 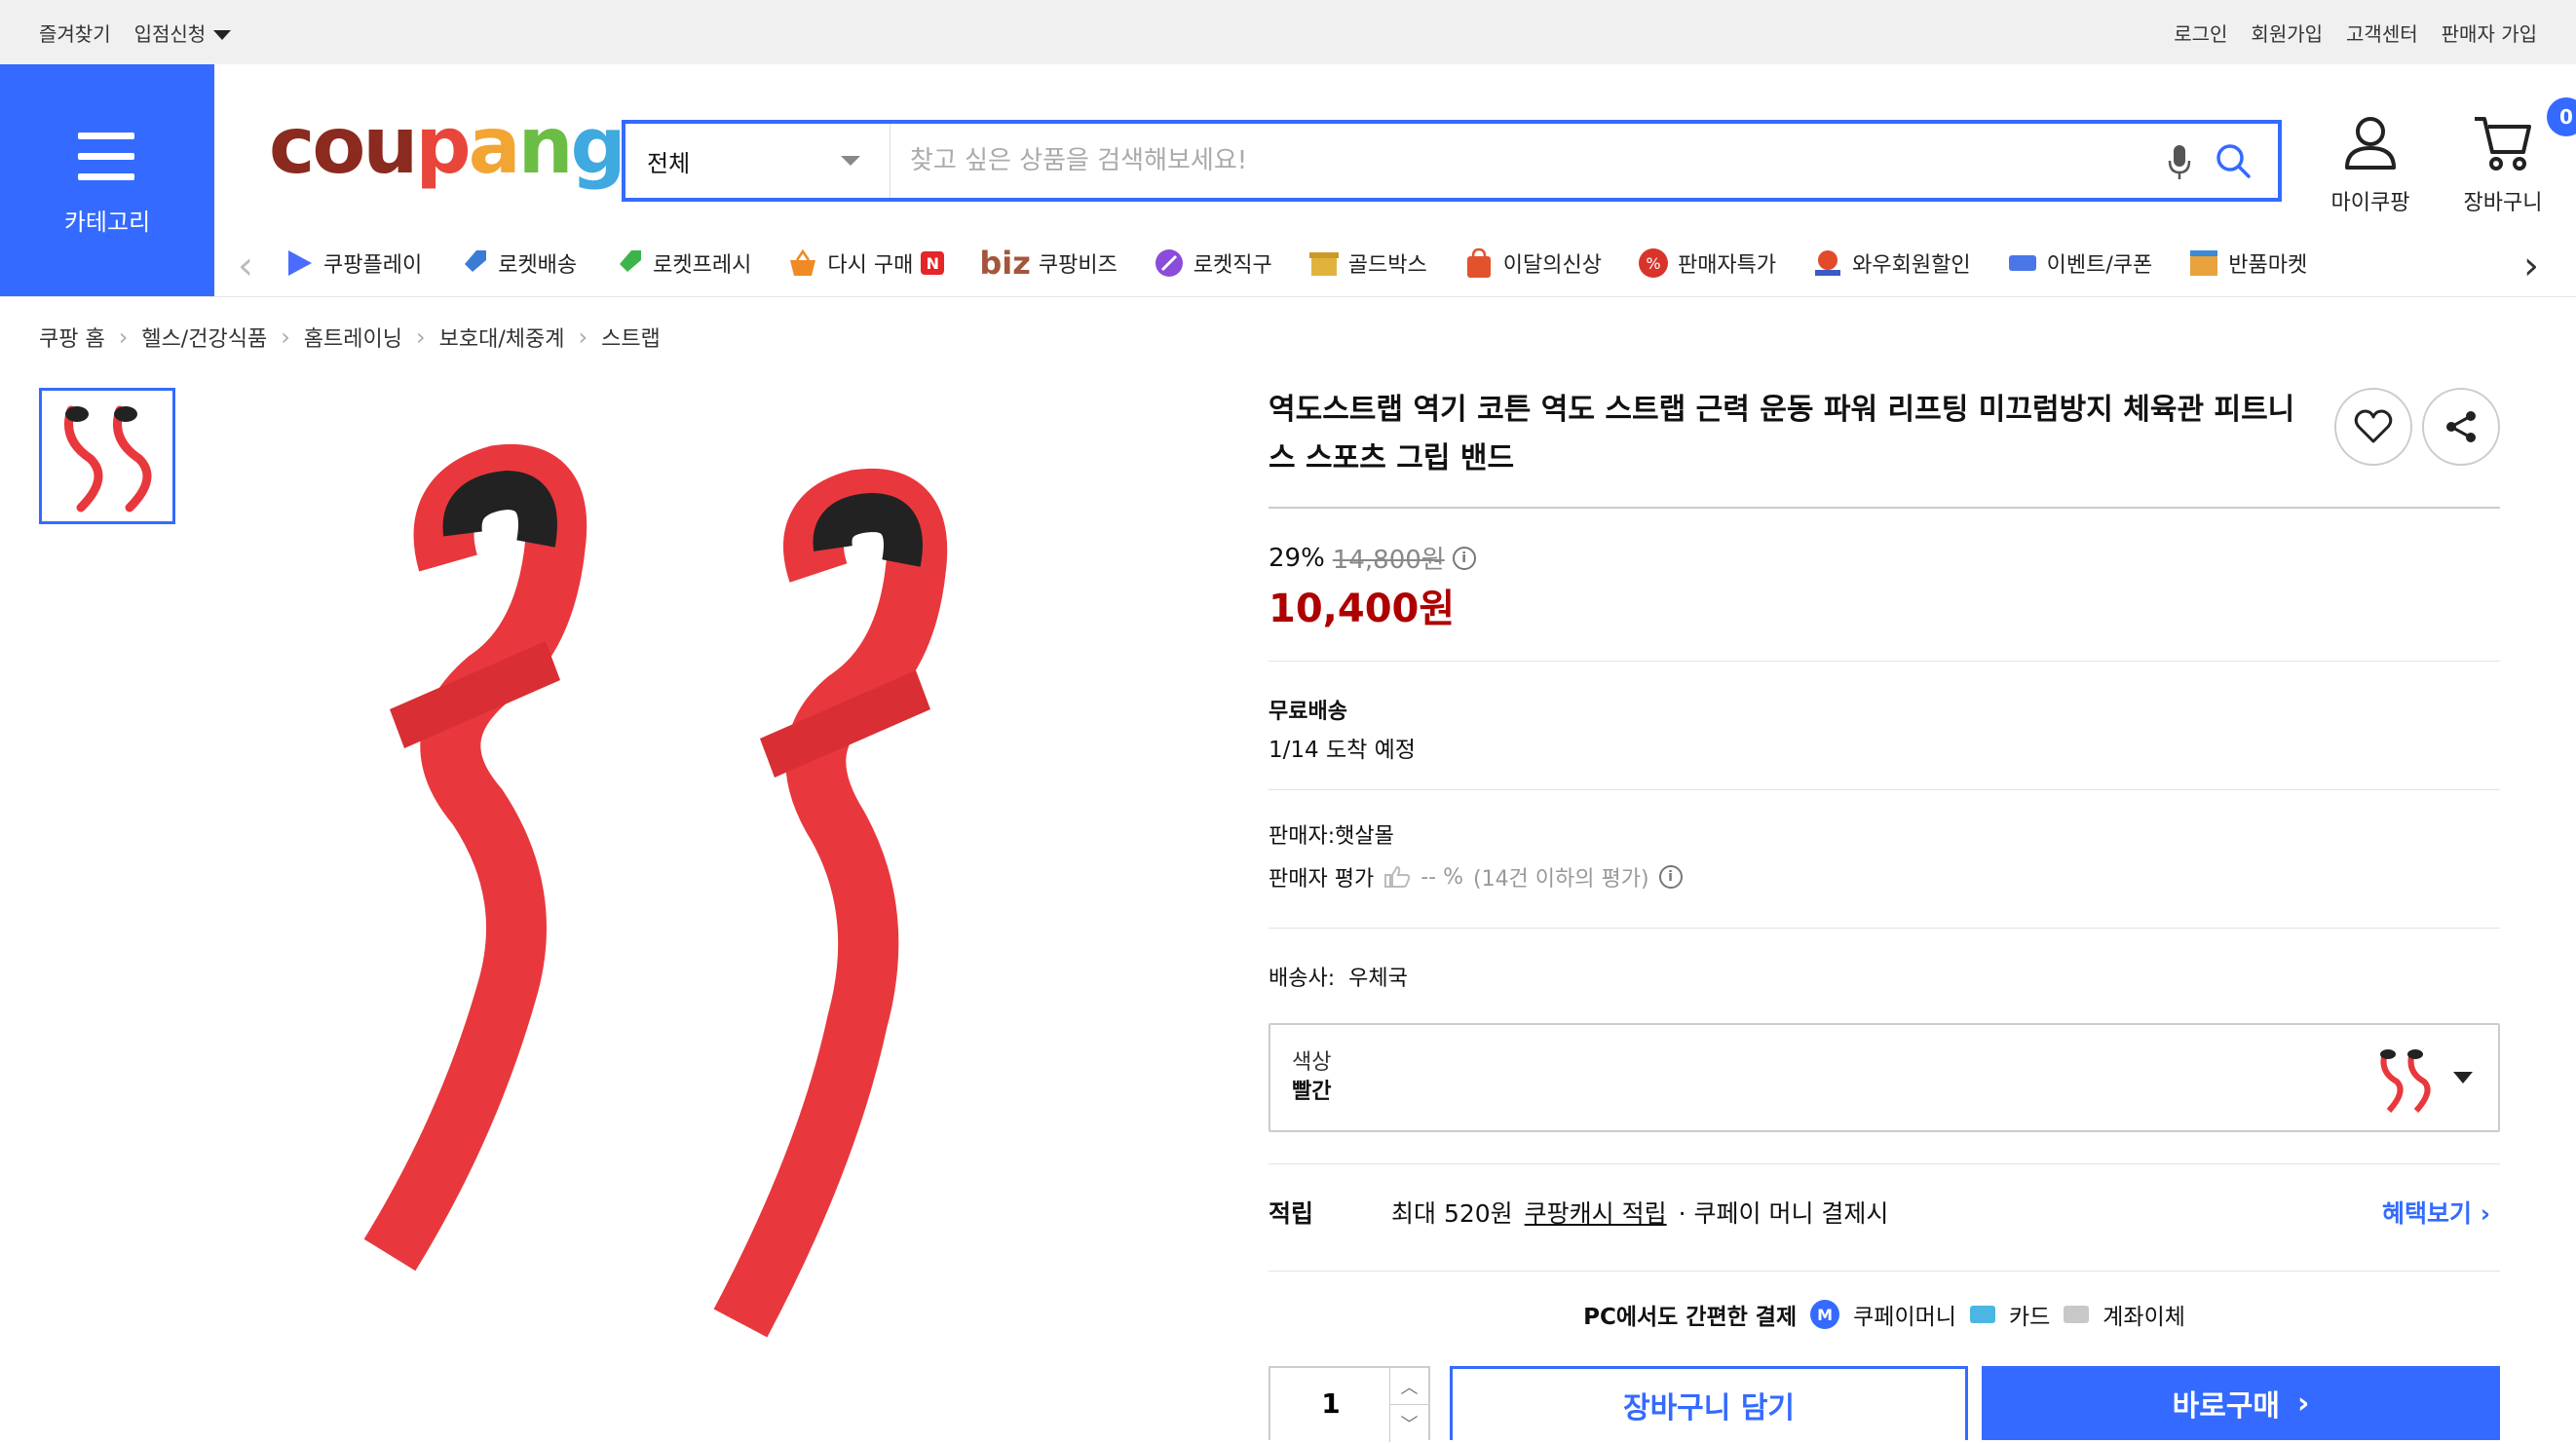 I want to click on reward-condition: · 쿠페이 머니 결제시, so click(x=1783, y=1213).